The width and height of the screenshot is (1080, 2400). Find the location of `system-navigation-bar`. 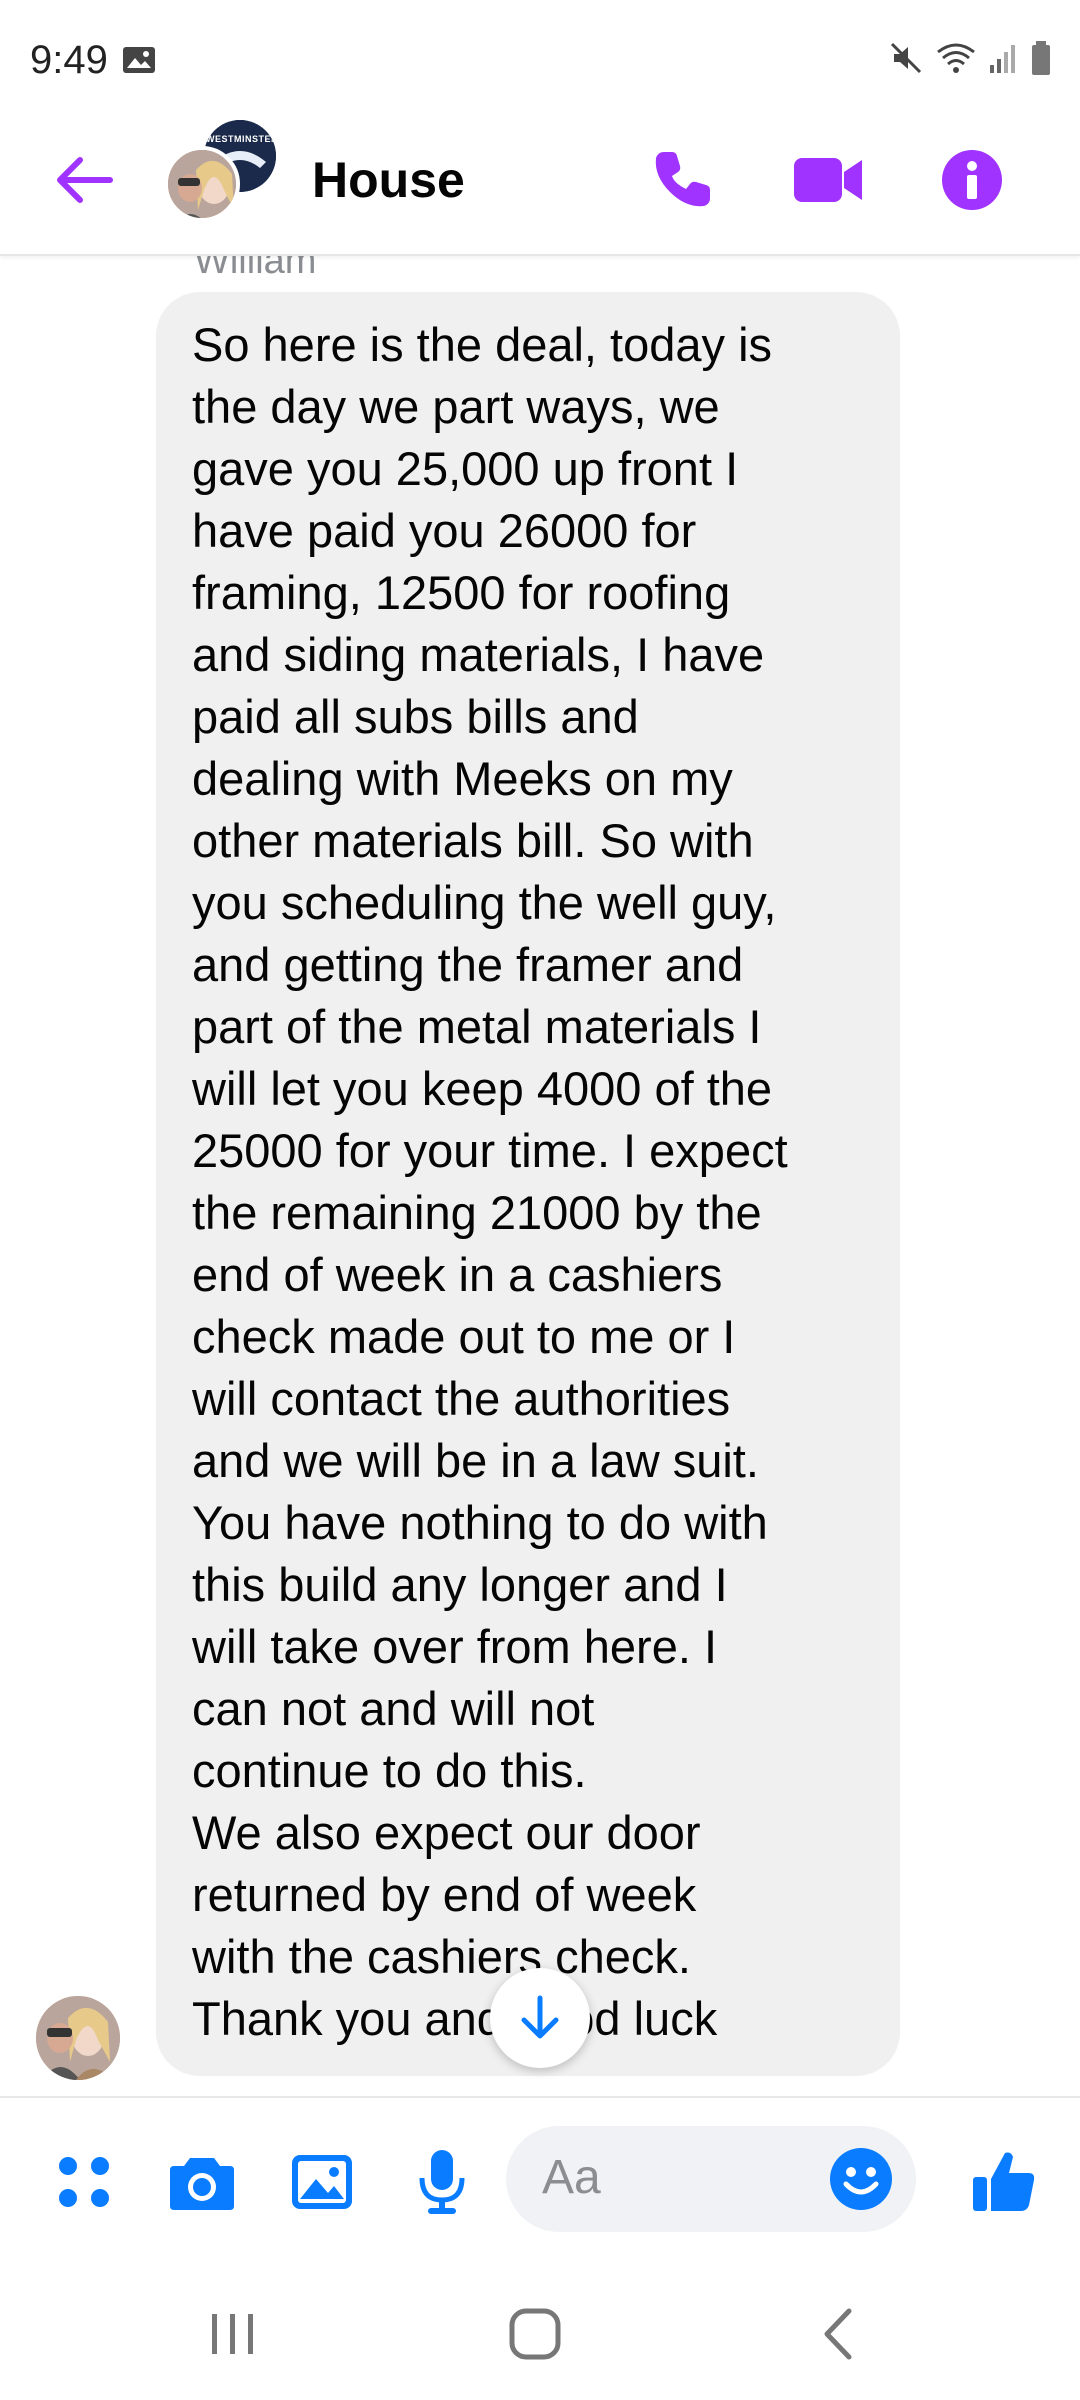

system-navigation-bar is located at coordinates (540, 2333).